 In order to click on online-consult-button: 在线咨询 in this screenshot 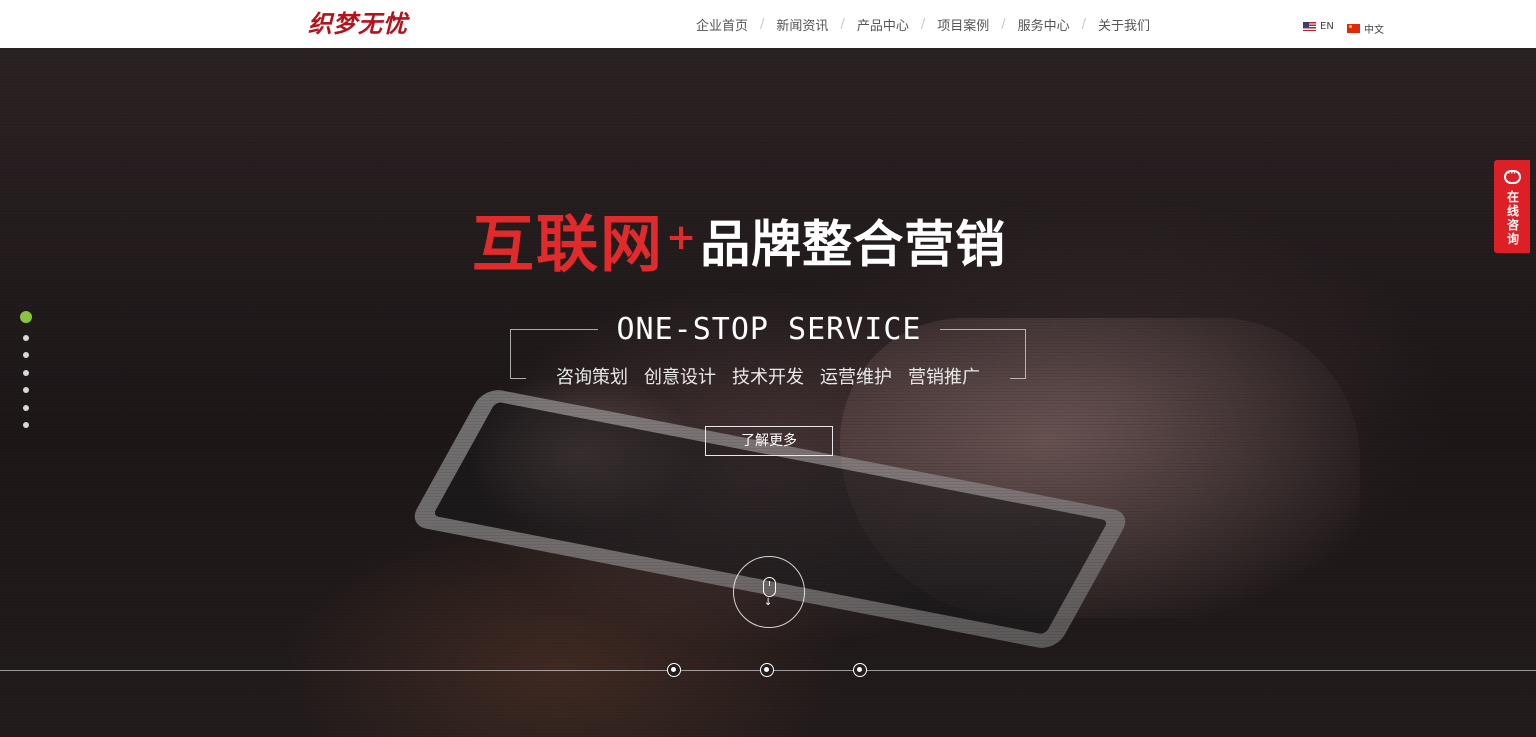, I will do `click(1512, 206)`.